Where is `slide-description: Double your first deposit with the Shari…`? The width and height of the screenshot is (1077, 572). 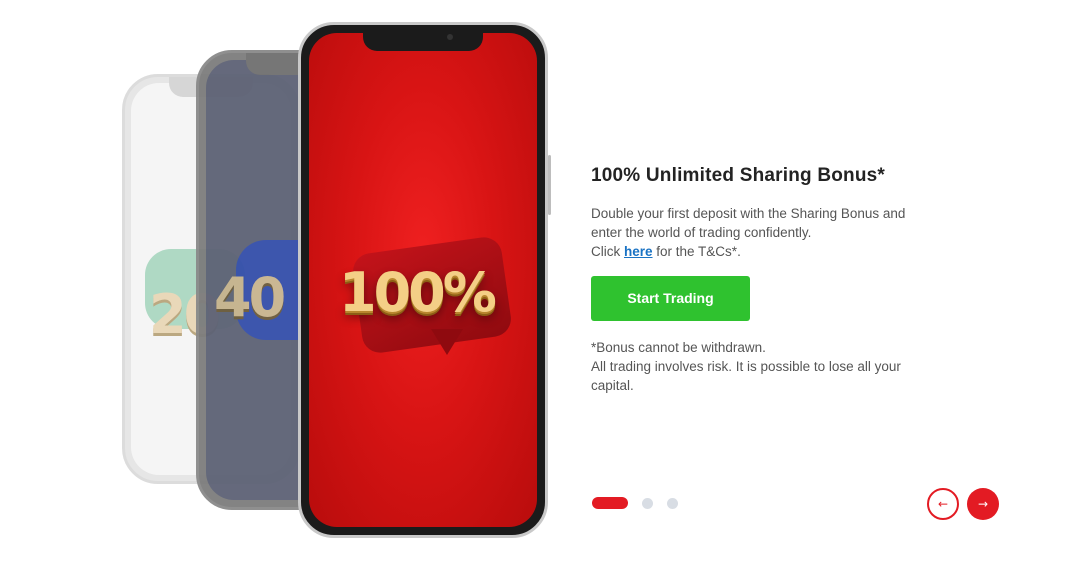
slide-description: Double your first deposit with the Shari… is located at coordinates (781, 232).